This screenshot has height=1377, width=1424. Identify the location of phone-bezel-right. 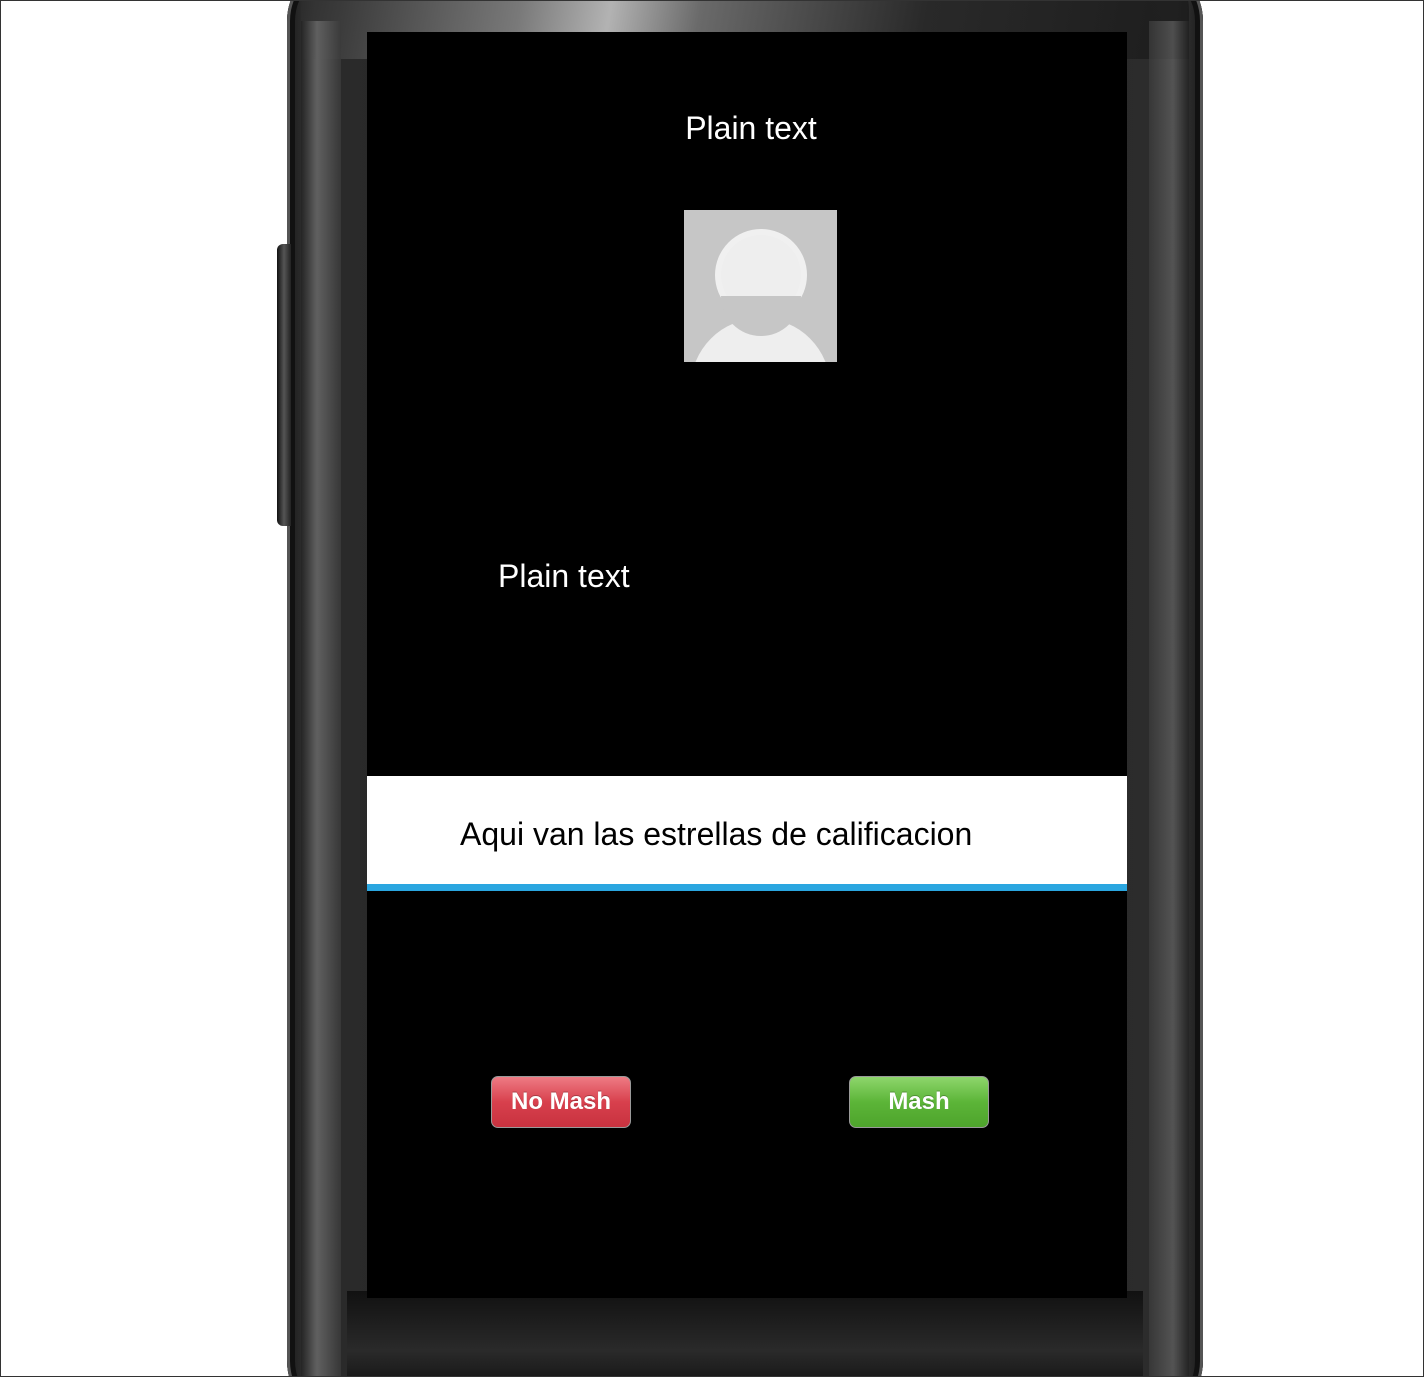
(1169, 698).